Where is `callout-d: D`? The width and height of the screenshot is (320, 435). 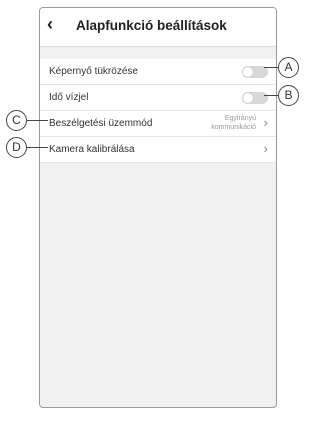 callout-d: D is located at coordinates (16, 147).